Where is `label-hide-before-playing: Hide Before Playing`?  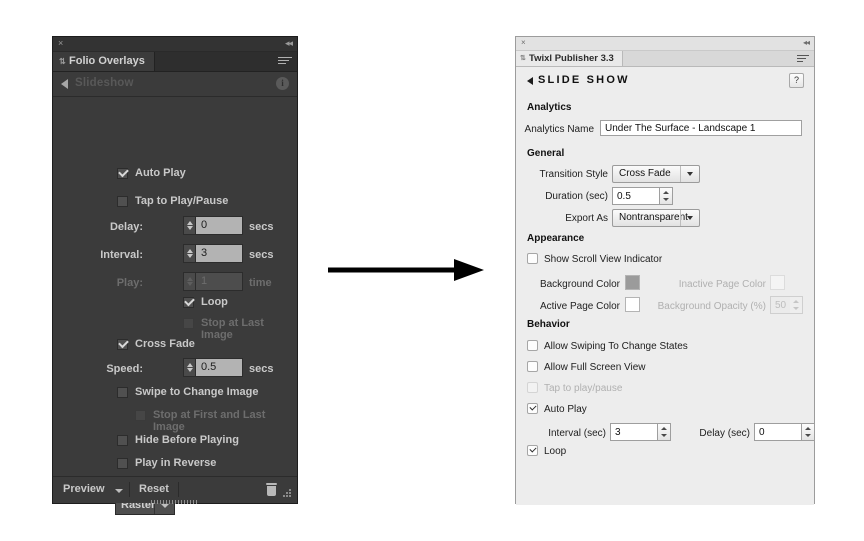 label-hide-before-playing: Hide Before Playing is located at coordinates (187, 440).